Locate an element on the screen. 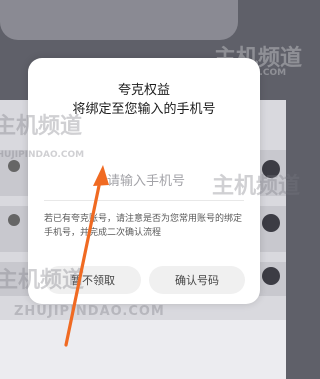 This screenshot has height=379, width=320. account-notice: 若已有夸克账号，请注意是否为您常用账号的绑定手机号，并完成二次确认流程 is located at coordinates (143, 226).